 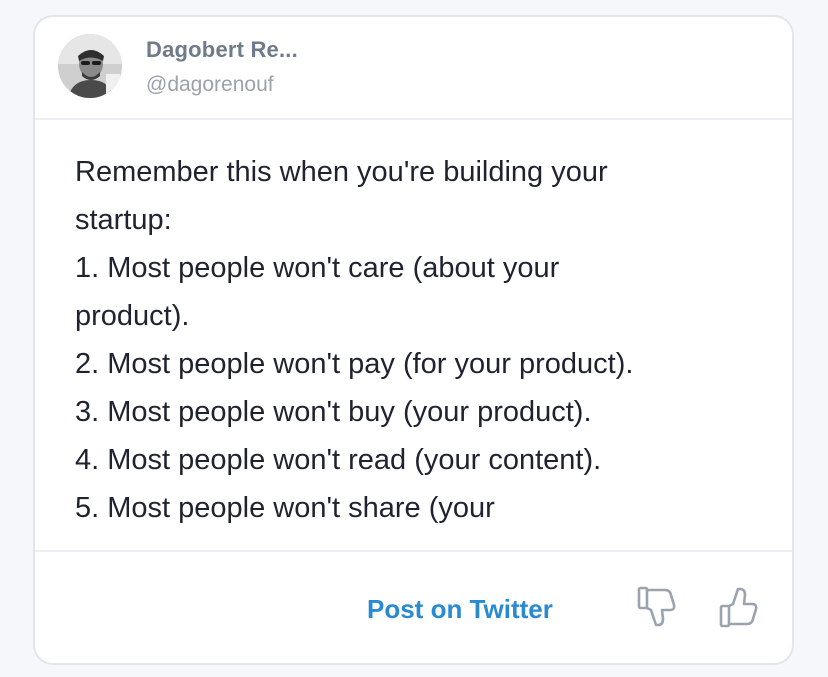 I want to click on tweet-footer: Post on Twitter, so click(x=413, y=607).